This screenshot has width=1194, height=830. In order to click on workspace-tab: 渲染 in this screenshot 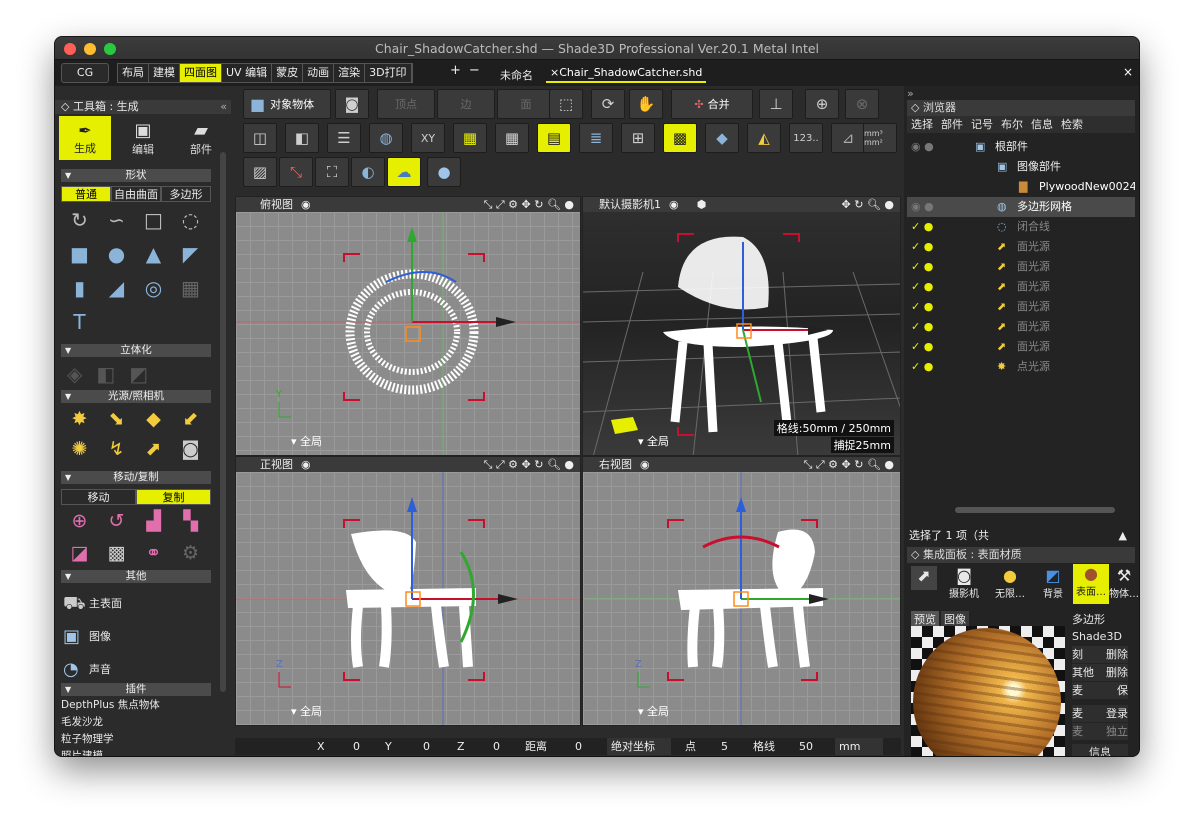, I will do `click(350, 73)`.